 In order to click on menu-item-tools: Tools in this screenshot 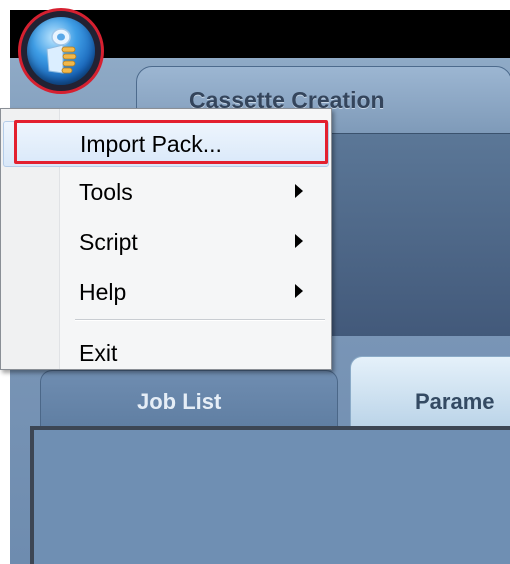, I will do `click(166, 193)`.